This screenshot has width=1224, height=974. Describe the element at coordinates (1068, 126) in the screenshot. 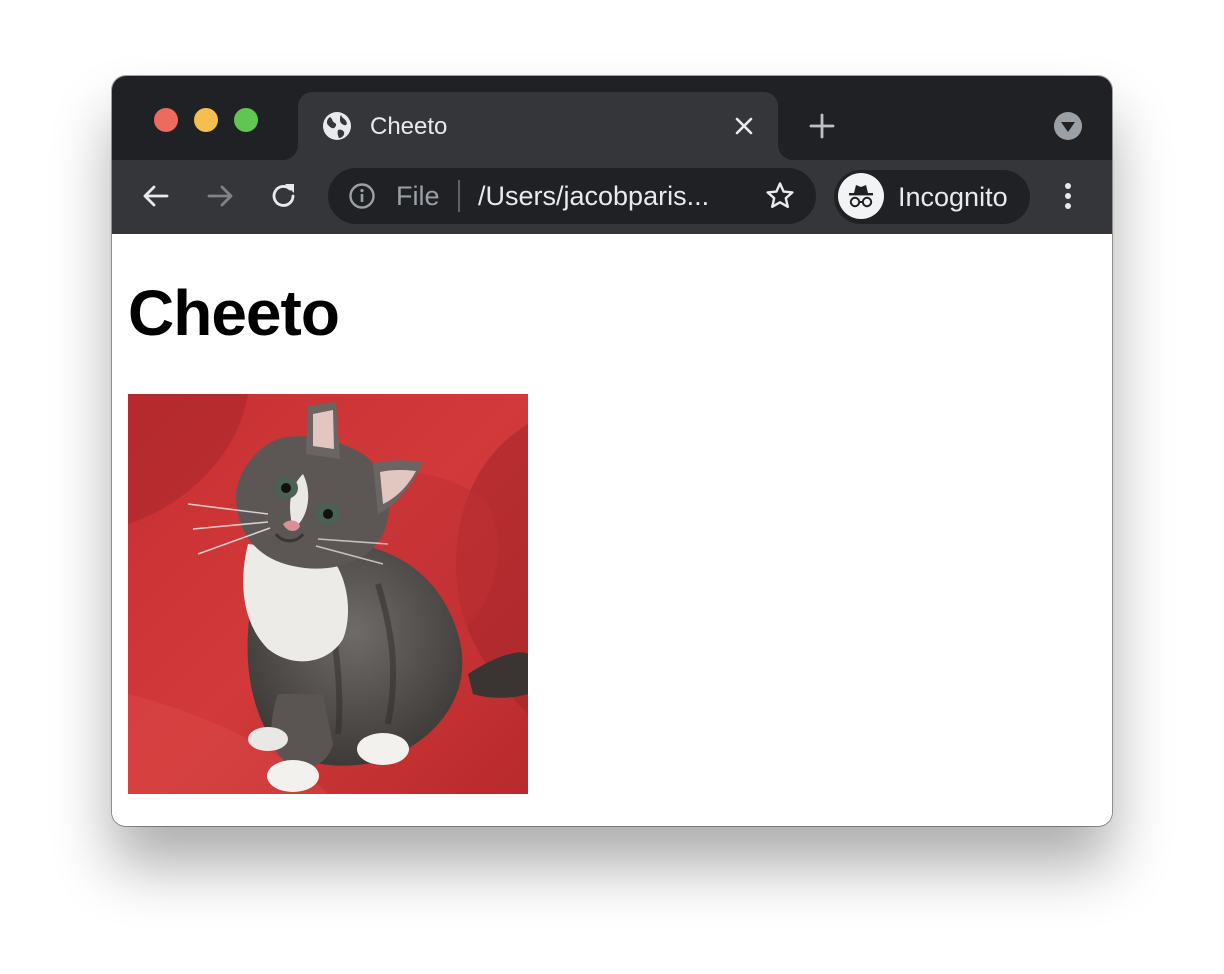

I see `tab-search-icon` at that location.